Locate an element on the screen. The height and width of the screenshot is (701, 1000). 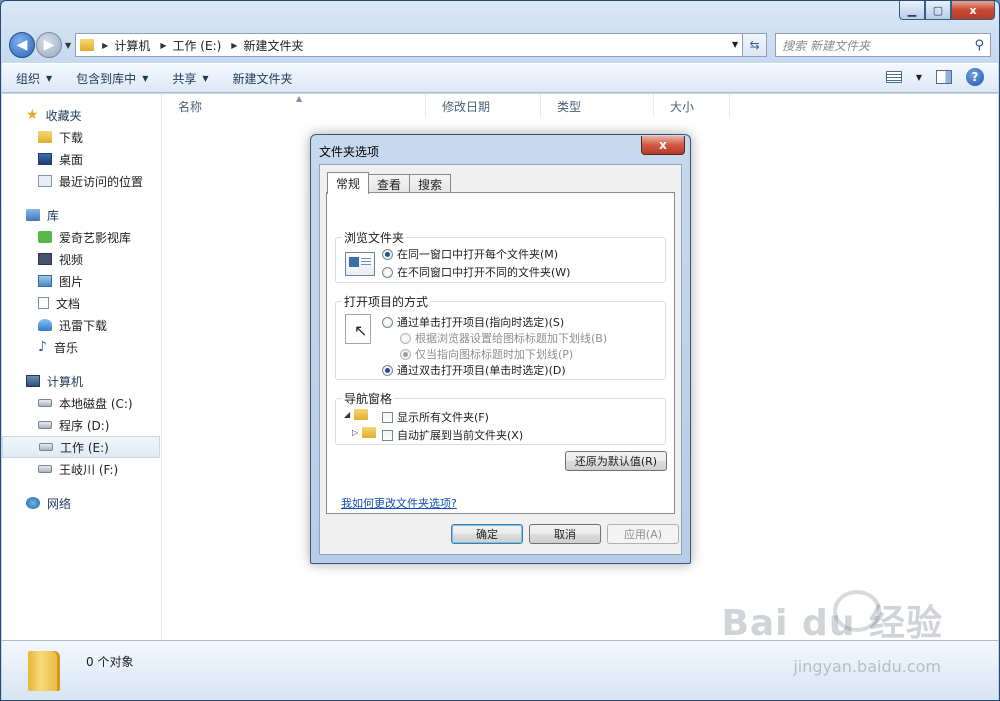
organize-menu: 组织 ▼ is located at coordinates (34, 78).